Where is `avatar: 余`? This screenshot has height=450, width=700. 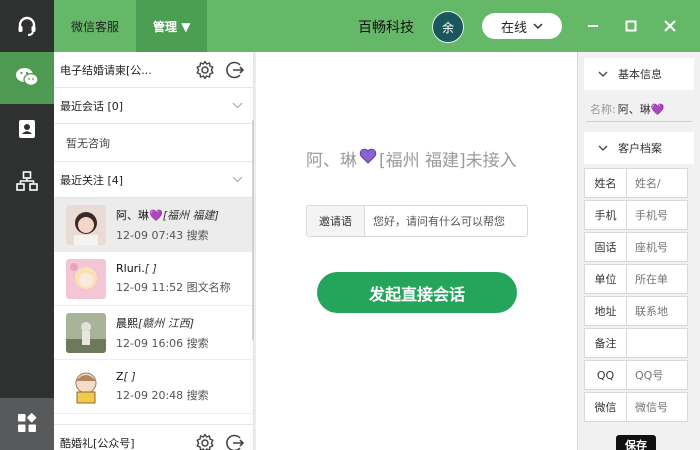 avatar: 余 is located at coordinates (448, 27).